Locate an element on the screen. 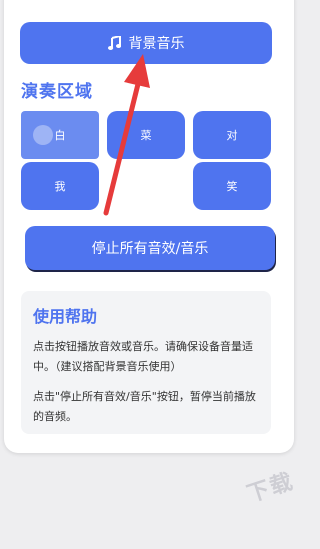 The width and height of the screenshot is (320, 549). help-paragraph: 点击按钮播放音效或音乐。请确保设备音量适中。（建议搭配背景音乐使用） is located at coordinates (143, 356).